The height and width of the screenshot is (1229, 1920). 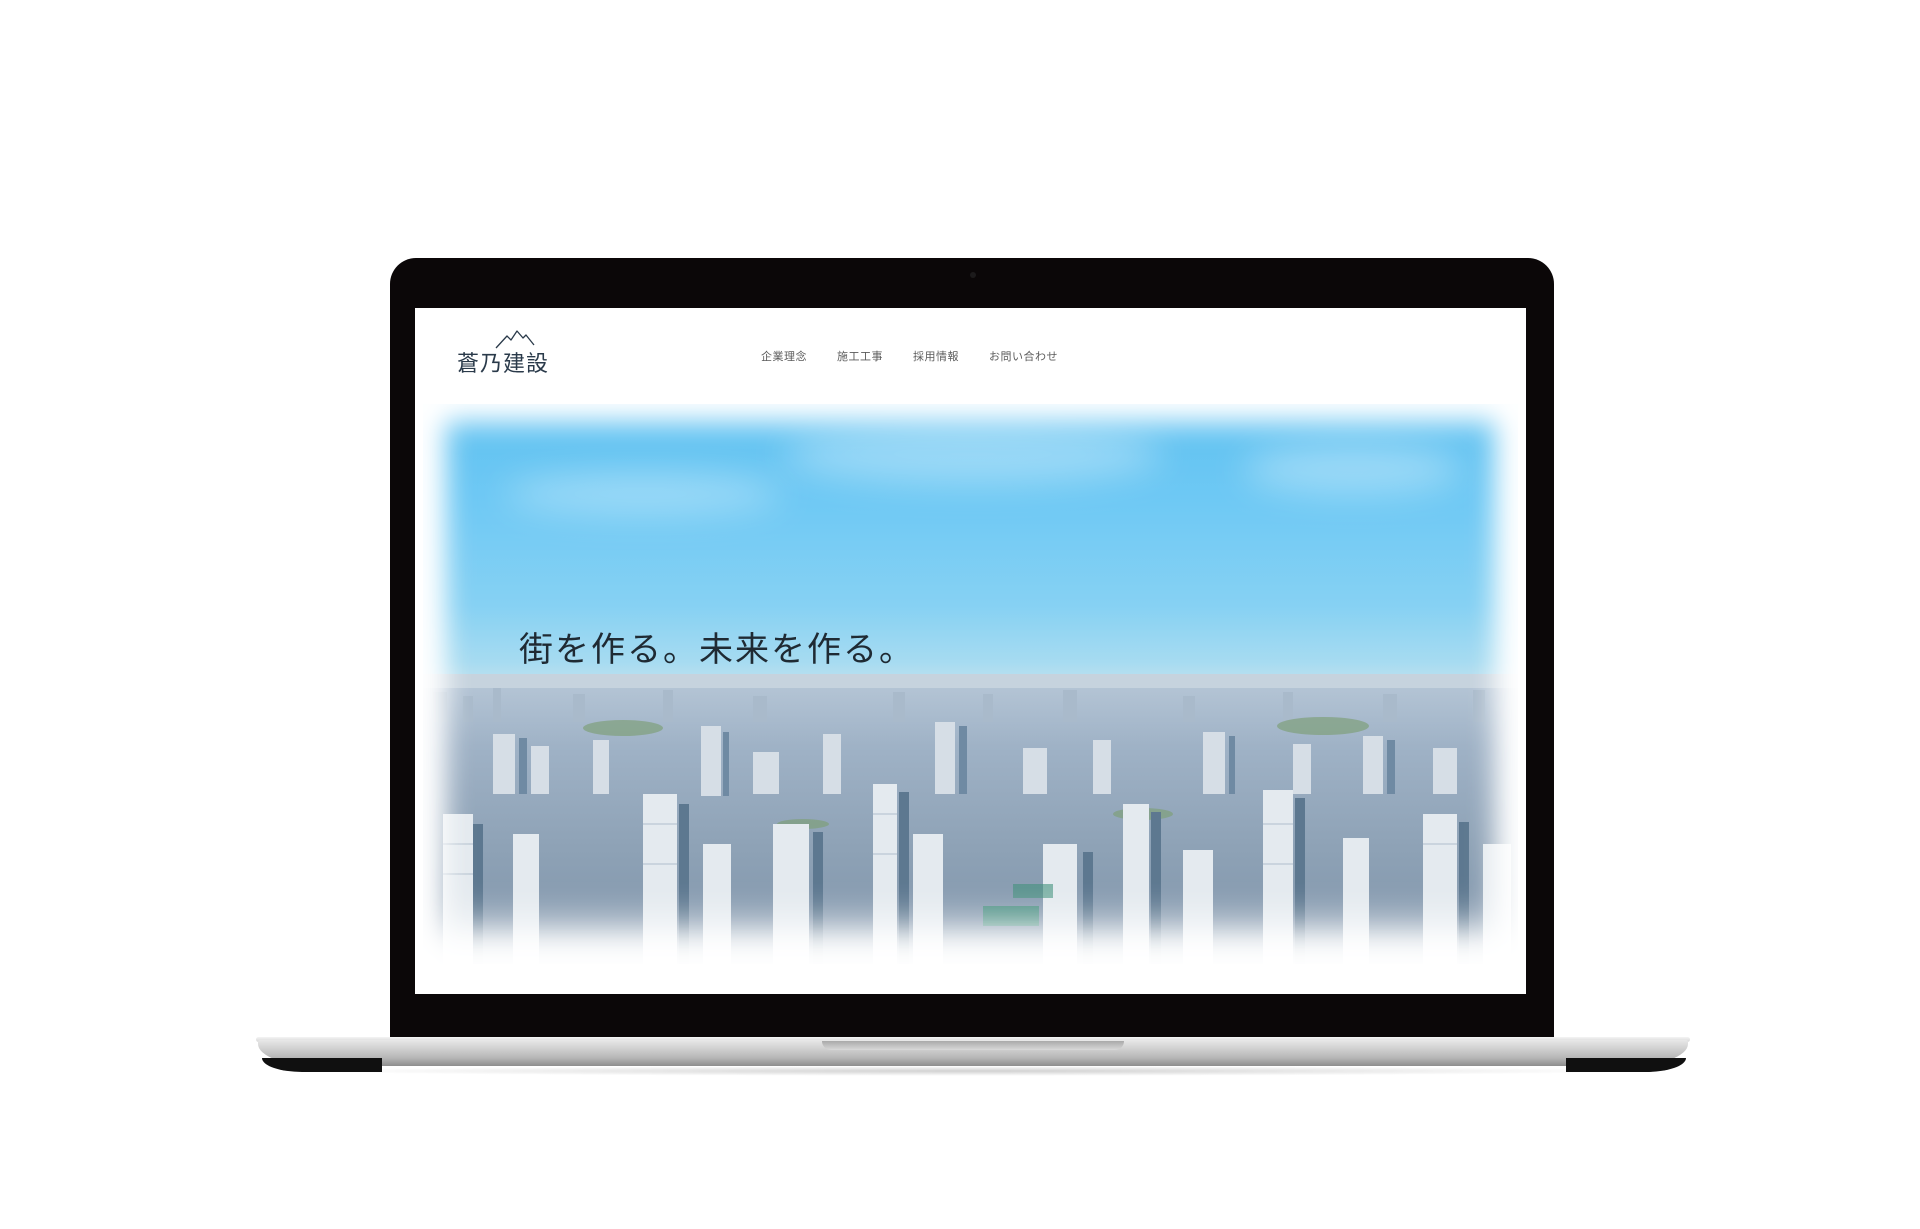 I want to click on site-logo: 蒼乃建設, so click(x=507, y=356).